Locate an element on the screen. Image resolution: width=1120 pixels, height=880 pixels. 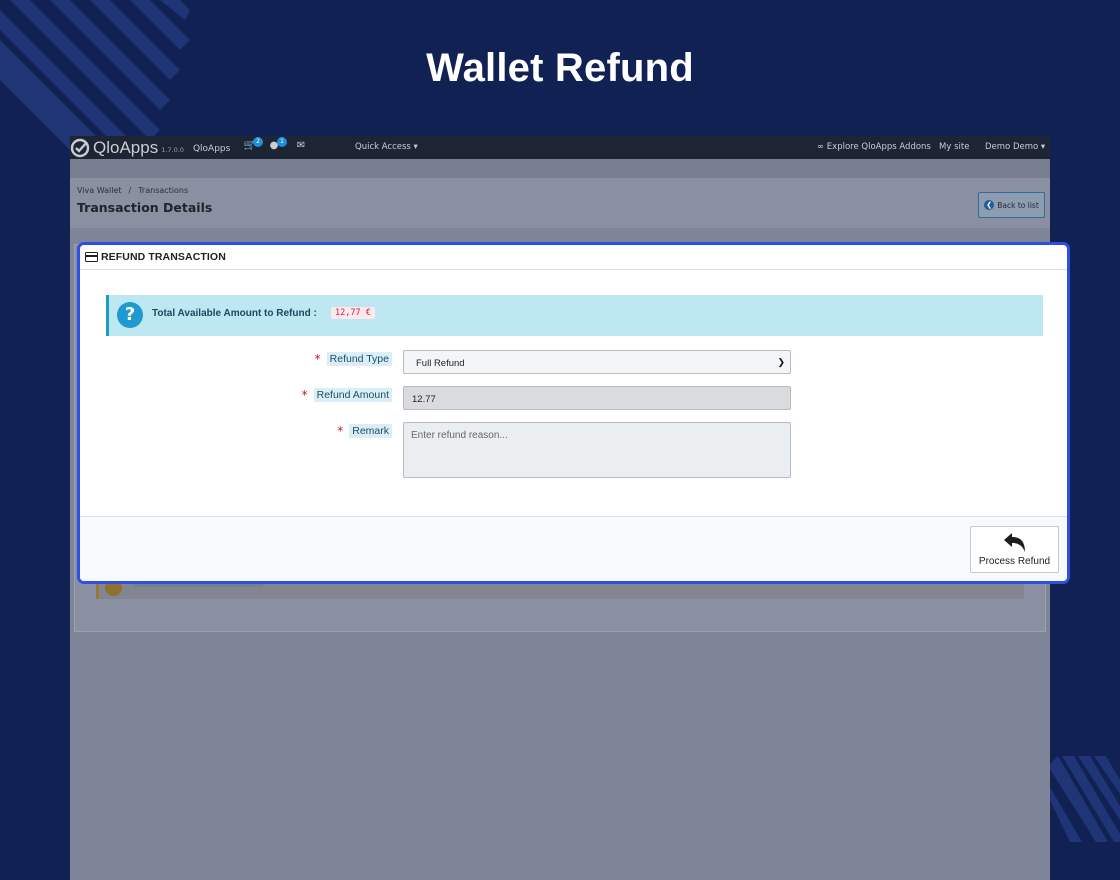
process-refund-button: Process Refund is located at coordinates (1014, 549).